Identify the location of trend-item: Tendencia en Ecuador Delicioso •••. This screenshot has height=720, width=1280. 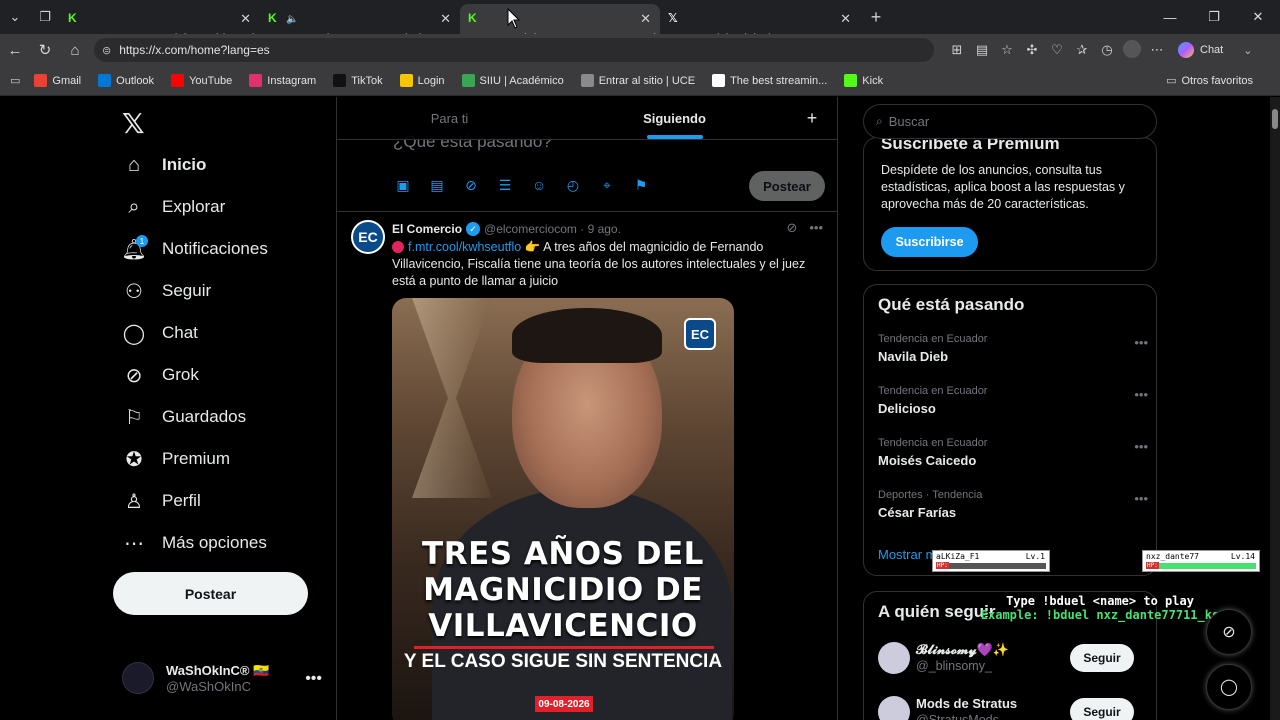
(1013, 400).